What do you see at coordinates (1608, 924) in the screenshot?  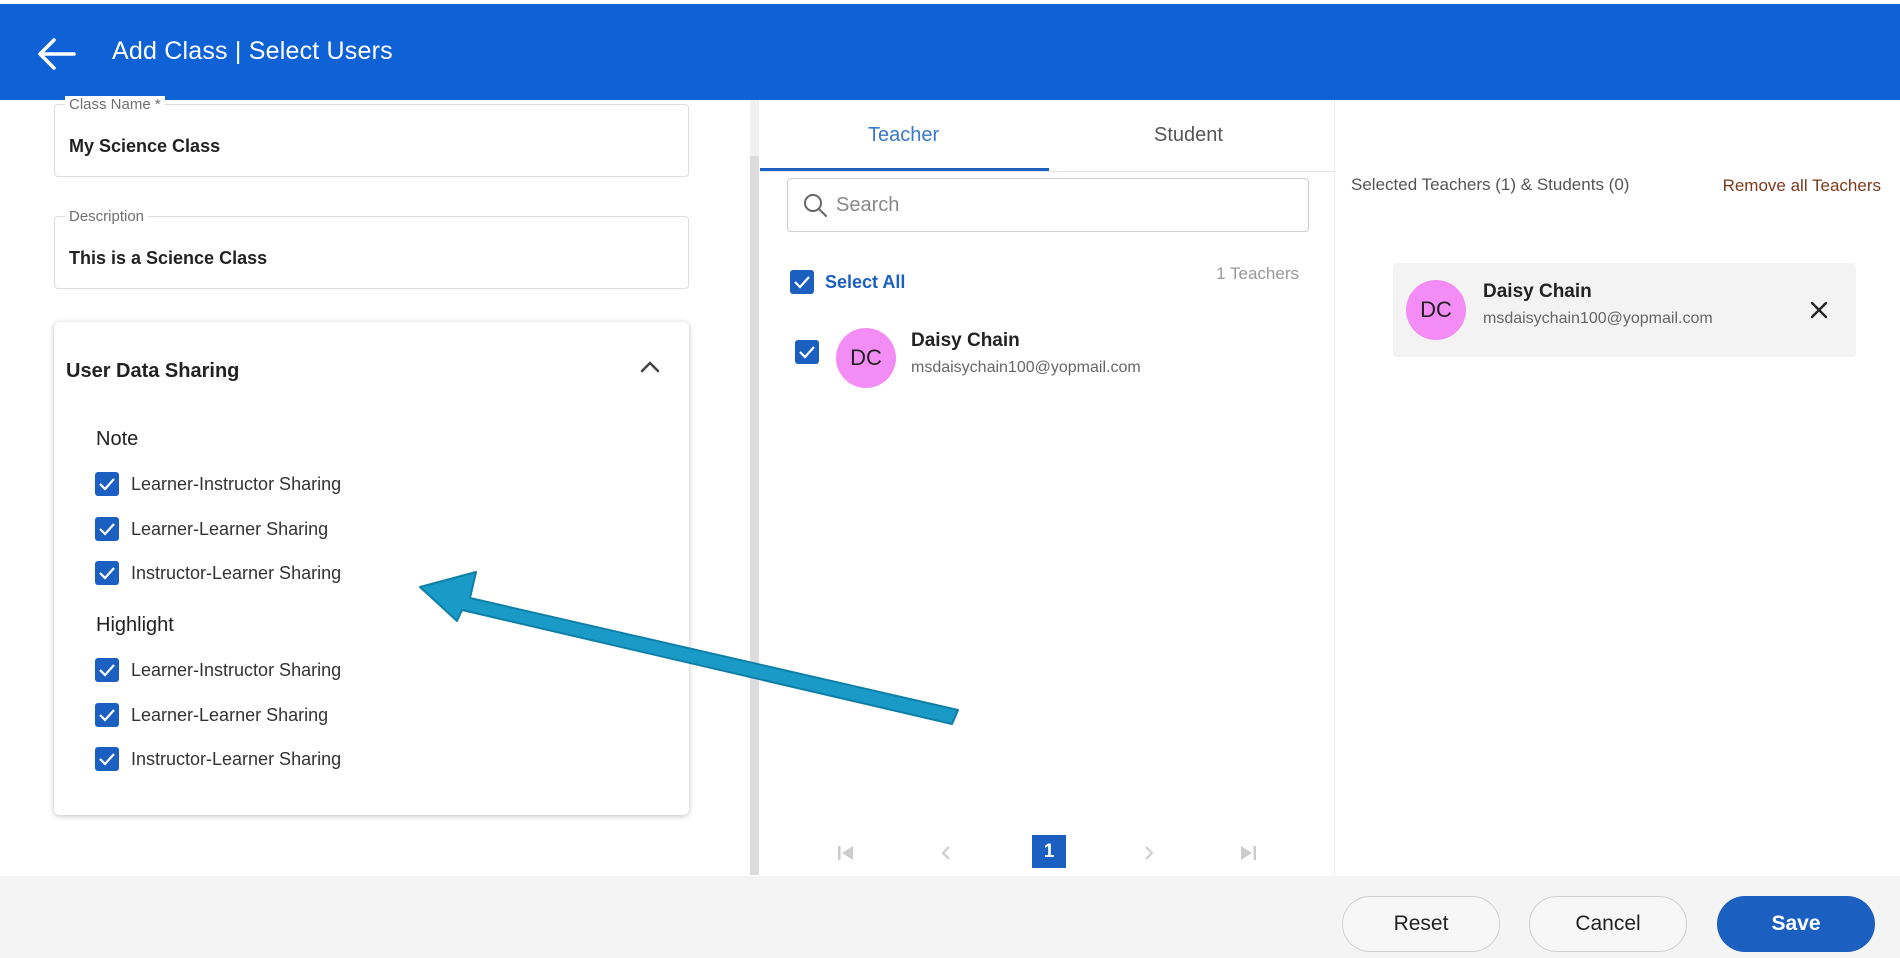 I see `cancel-button: Cancel` at bounding box center [1608, 924].